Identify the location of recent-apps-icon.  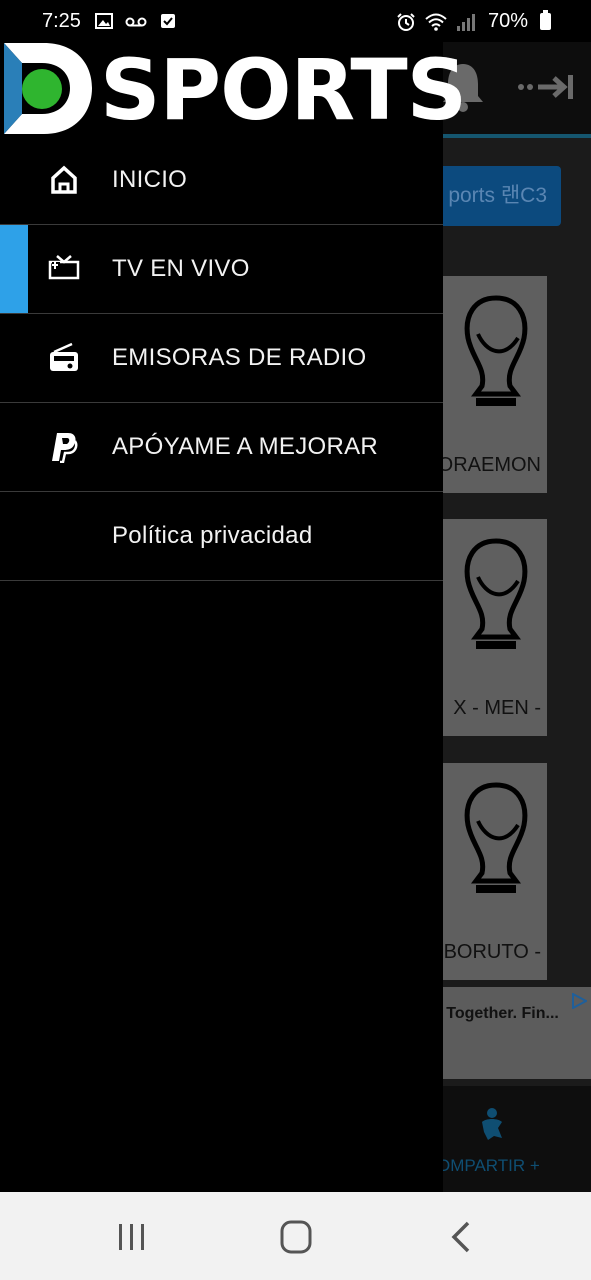
(132, 1237).